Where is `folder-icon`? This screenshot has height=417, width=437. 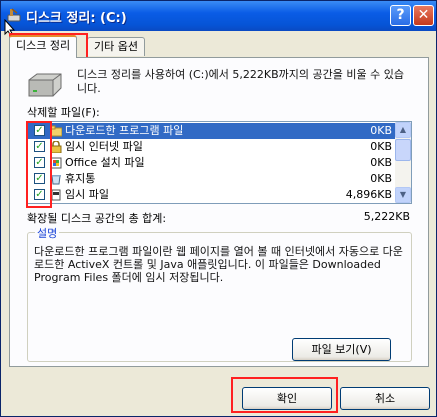 folder-icon is located at coordinates (56, 131).